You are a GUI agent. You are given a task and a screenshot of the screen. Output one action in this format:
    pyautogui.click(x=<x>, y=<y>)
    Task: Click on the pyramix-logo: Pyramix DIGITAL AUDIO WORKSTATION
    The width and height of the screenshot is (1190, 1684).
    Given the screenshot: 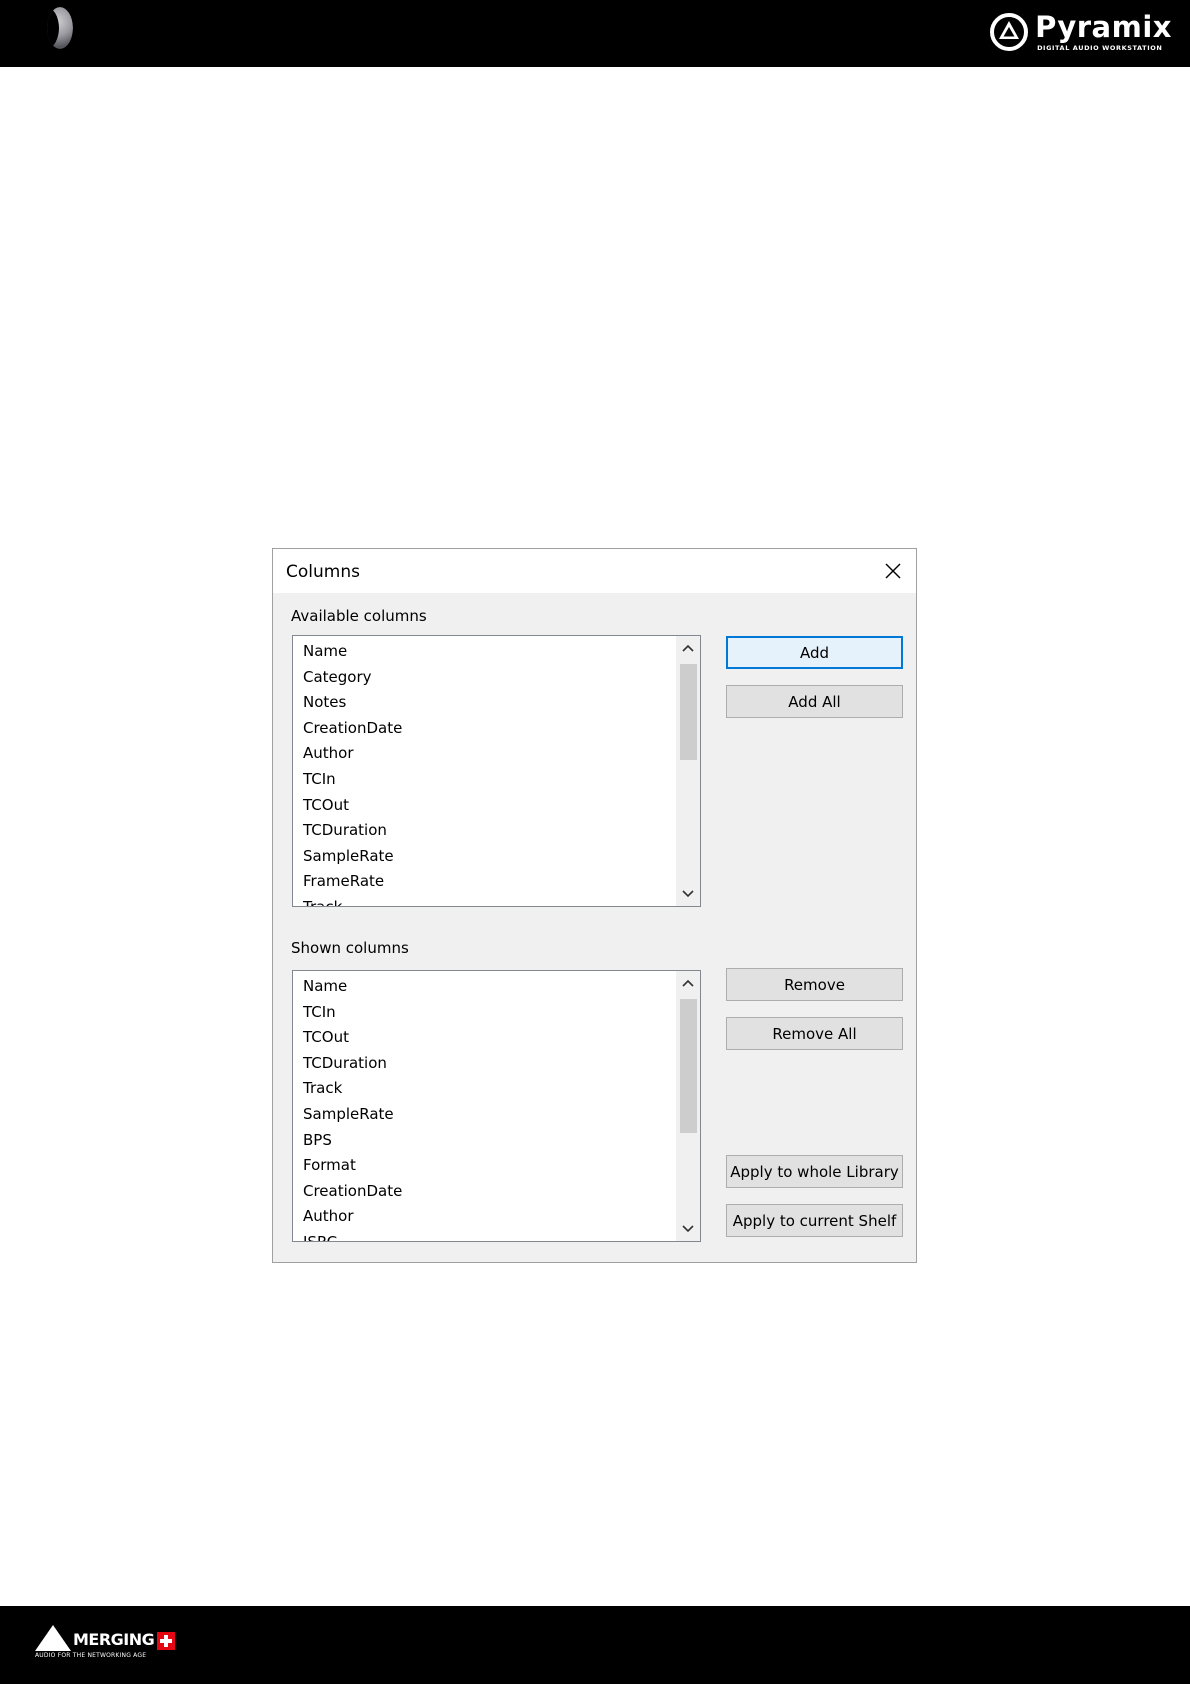 What is the action you would take?
    pyautogui.click(x=1080, y=32)
    